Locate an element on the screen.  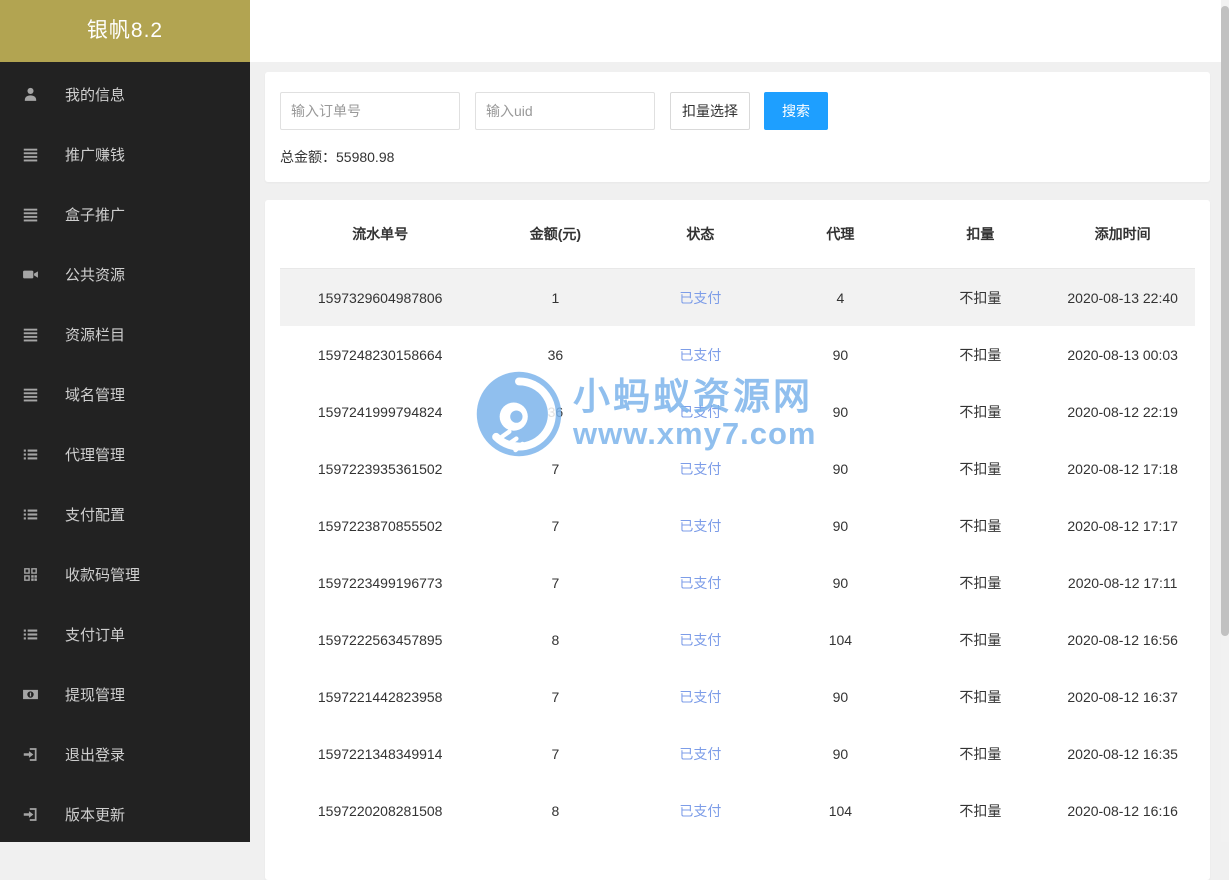
search-row: 扣量选择 搜索 is located at coordinates (737, 111).